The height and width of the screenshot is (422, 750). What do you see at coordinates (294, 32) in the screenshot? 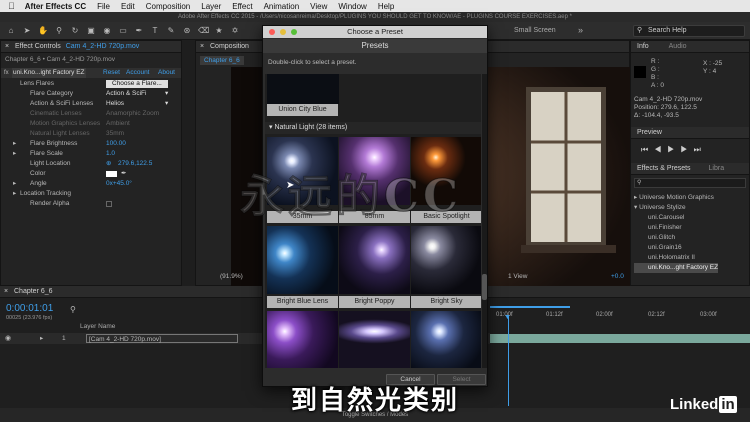
I see `zoom-window-icon` at bounding box center [294, 32].